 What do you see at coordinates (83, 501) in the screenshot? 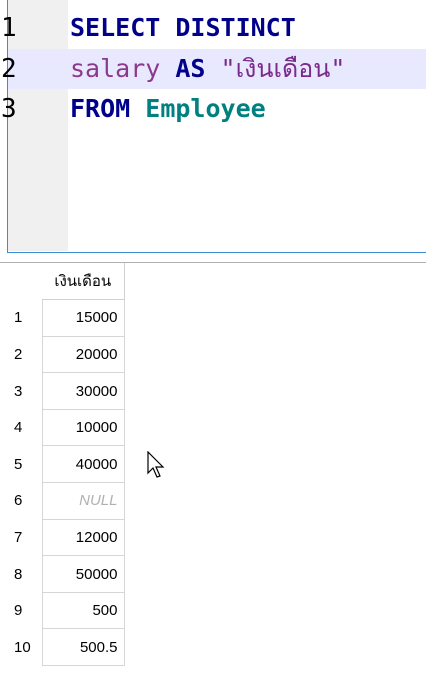
I see `salary-cell: NULL` at bounding box center [83, 501].